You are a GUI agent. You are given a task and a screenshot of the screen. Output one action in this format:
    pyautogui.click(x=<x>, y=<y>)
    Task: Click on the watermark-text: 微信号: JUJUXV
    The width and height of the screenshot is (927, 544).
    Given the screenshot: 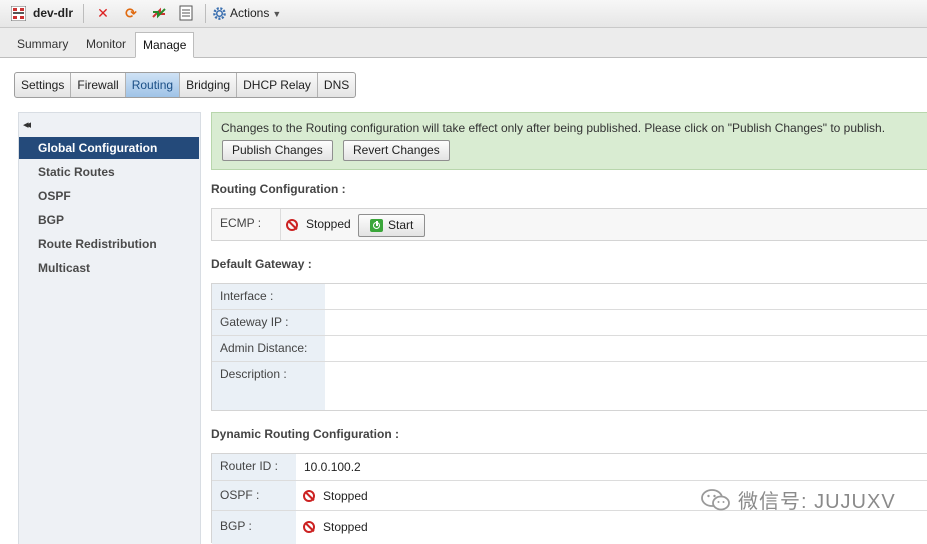 What is the action you would take?
    pyautogui.click(x=817, y=502)
    